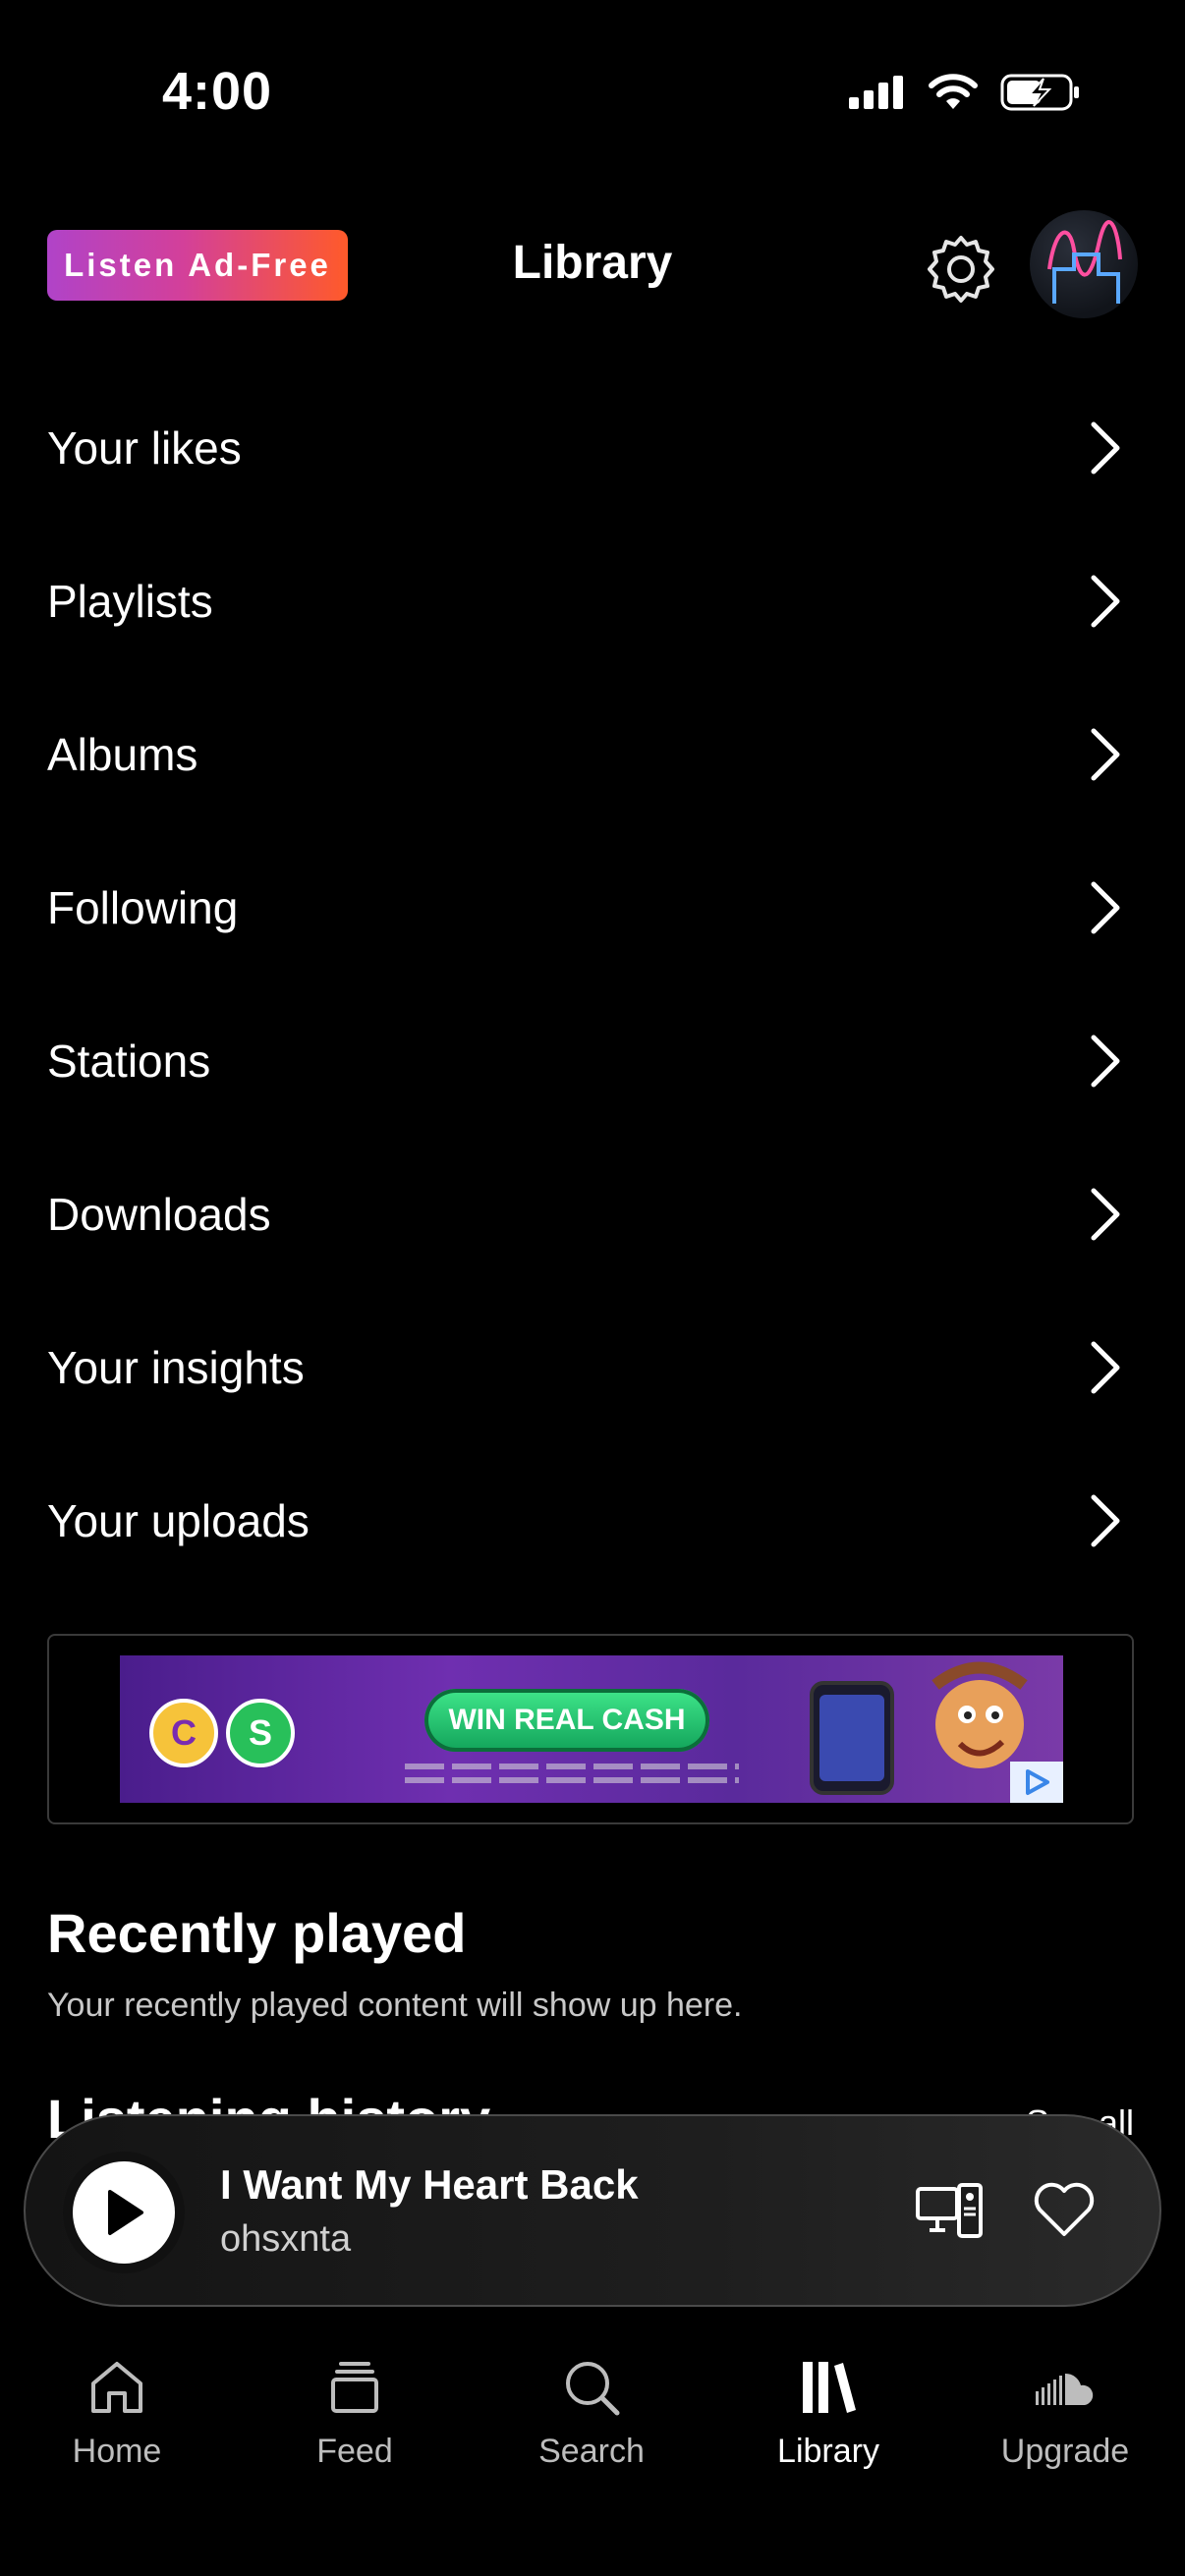 The image size is (1185, 2576). Describe the element at coordinates (354, 2451) in the screenshot. I see `tab-label: Feed` at that location.